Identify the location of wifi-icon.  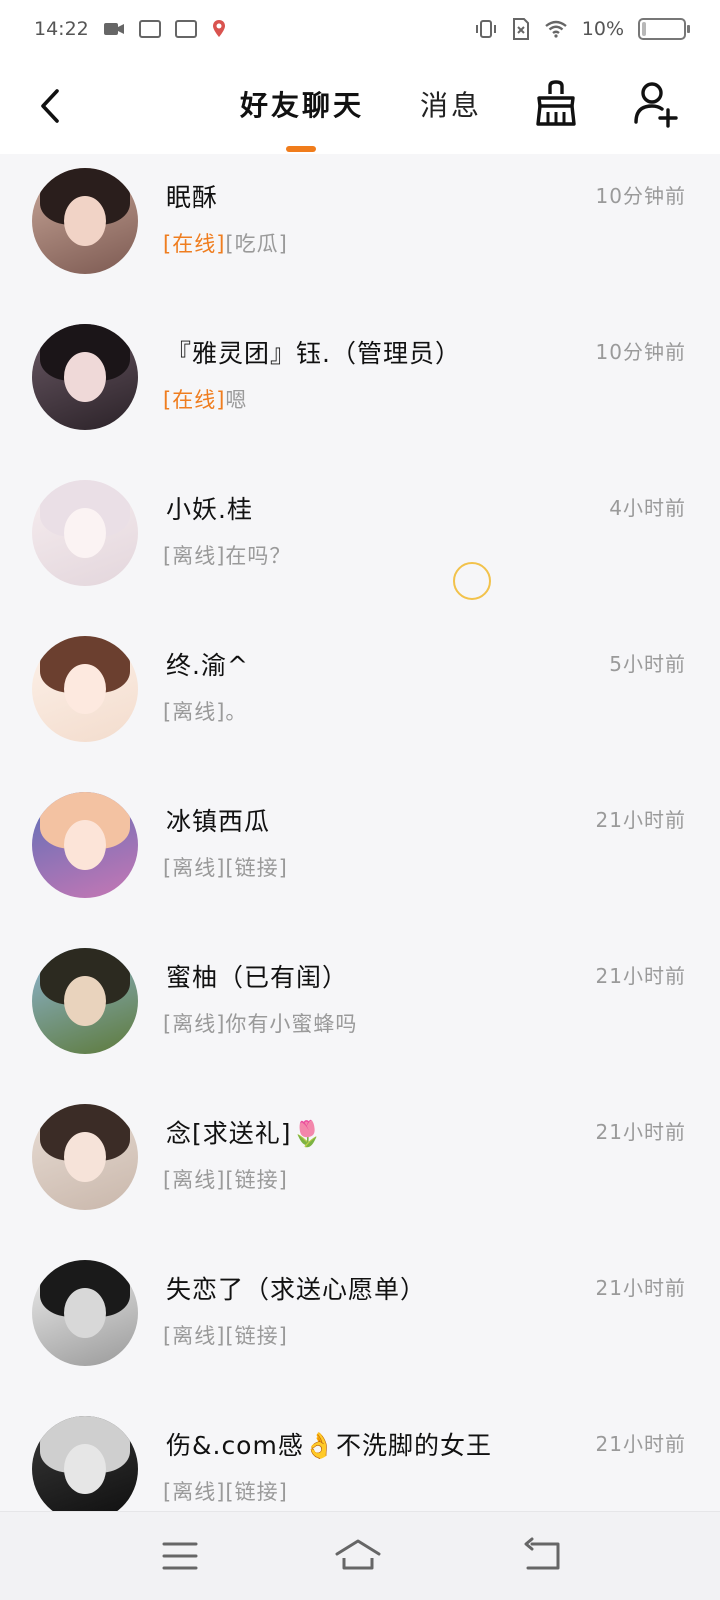
(556, 29).